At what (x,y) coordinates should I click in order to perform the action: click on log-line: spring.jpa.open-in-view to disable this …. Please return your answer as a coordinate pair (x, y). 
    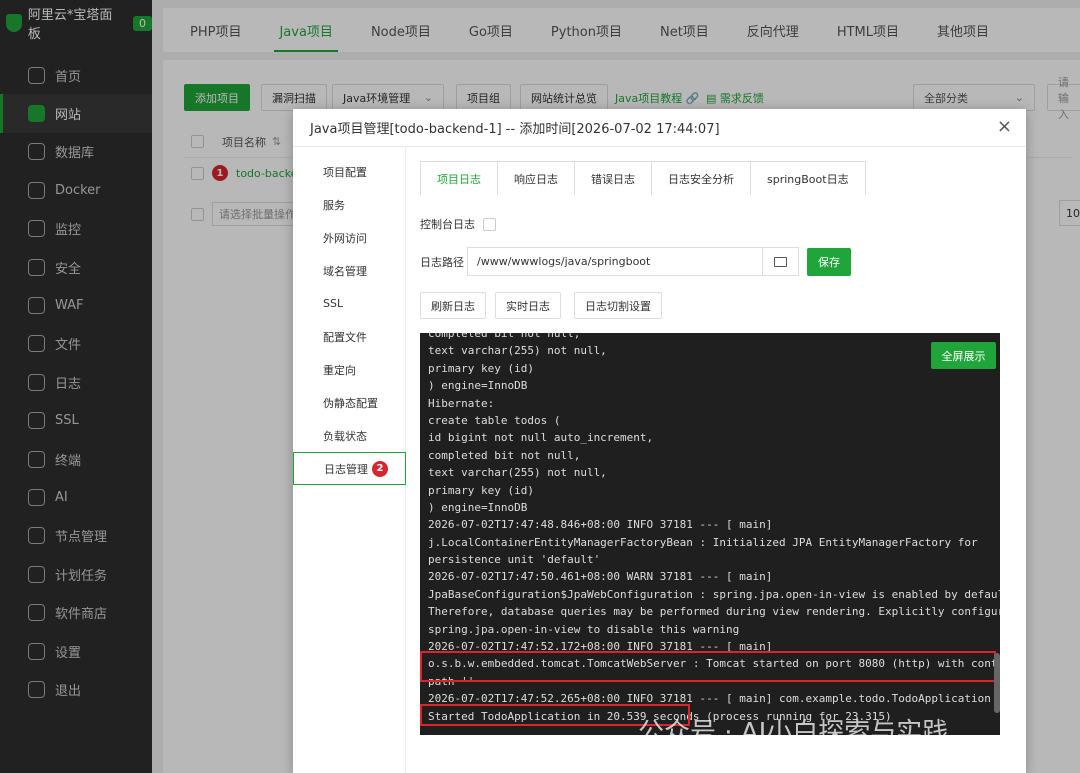
    Looking at the image, I should click on (584, 629).